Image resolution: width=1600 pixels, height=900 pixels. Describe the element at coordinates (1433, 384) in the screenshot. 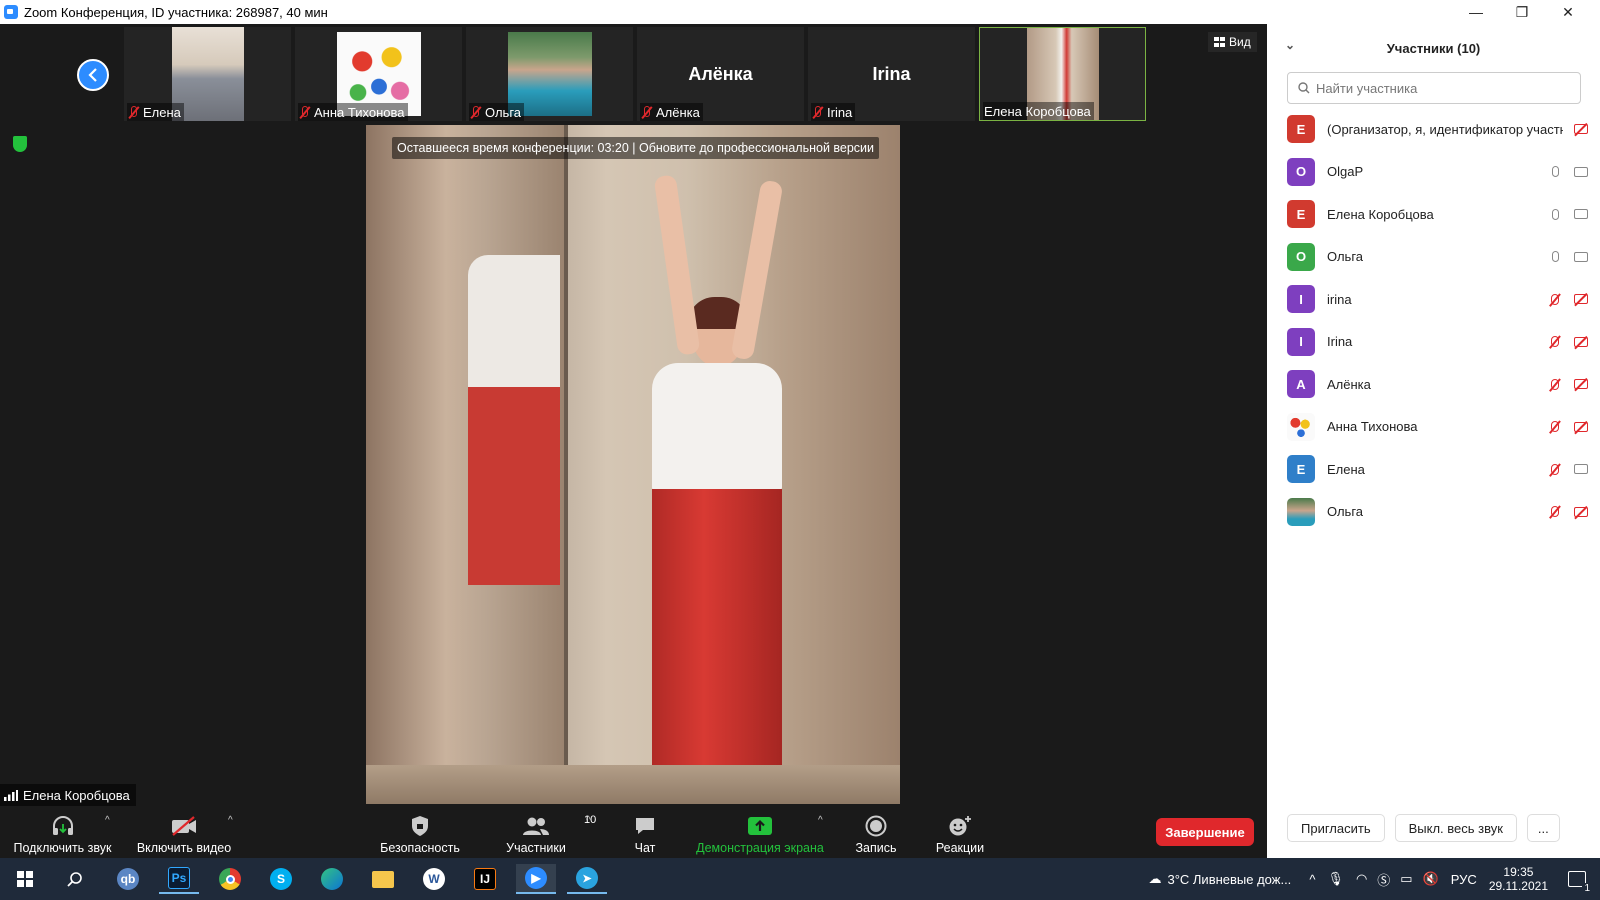

I see `participant-row: А Алёнка` at that location.